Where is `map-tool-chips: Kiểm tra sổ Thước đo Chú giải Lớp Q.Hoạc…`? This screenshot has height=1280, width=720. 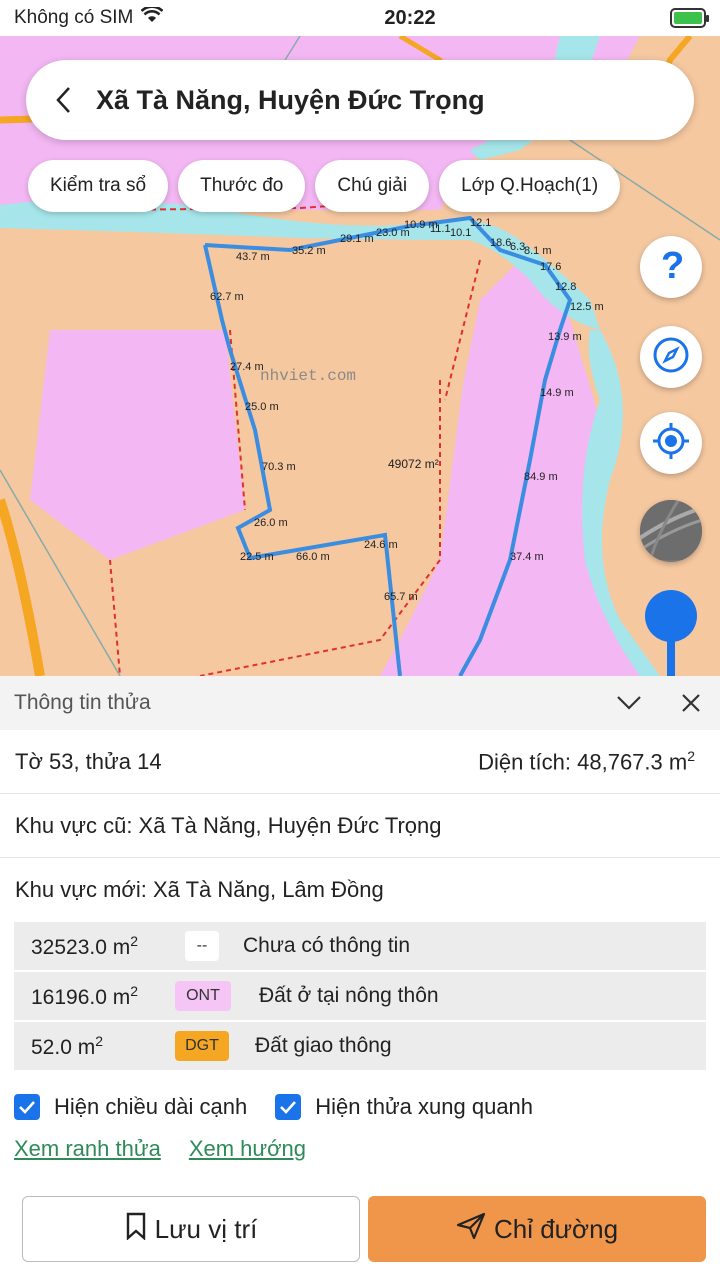
map-tool-chips: Kiểm tra sổ Thước đo Chú giải Lớp Q.Hoạc… is located at coordinates (324, 186).